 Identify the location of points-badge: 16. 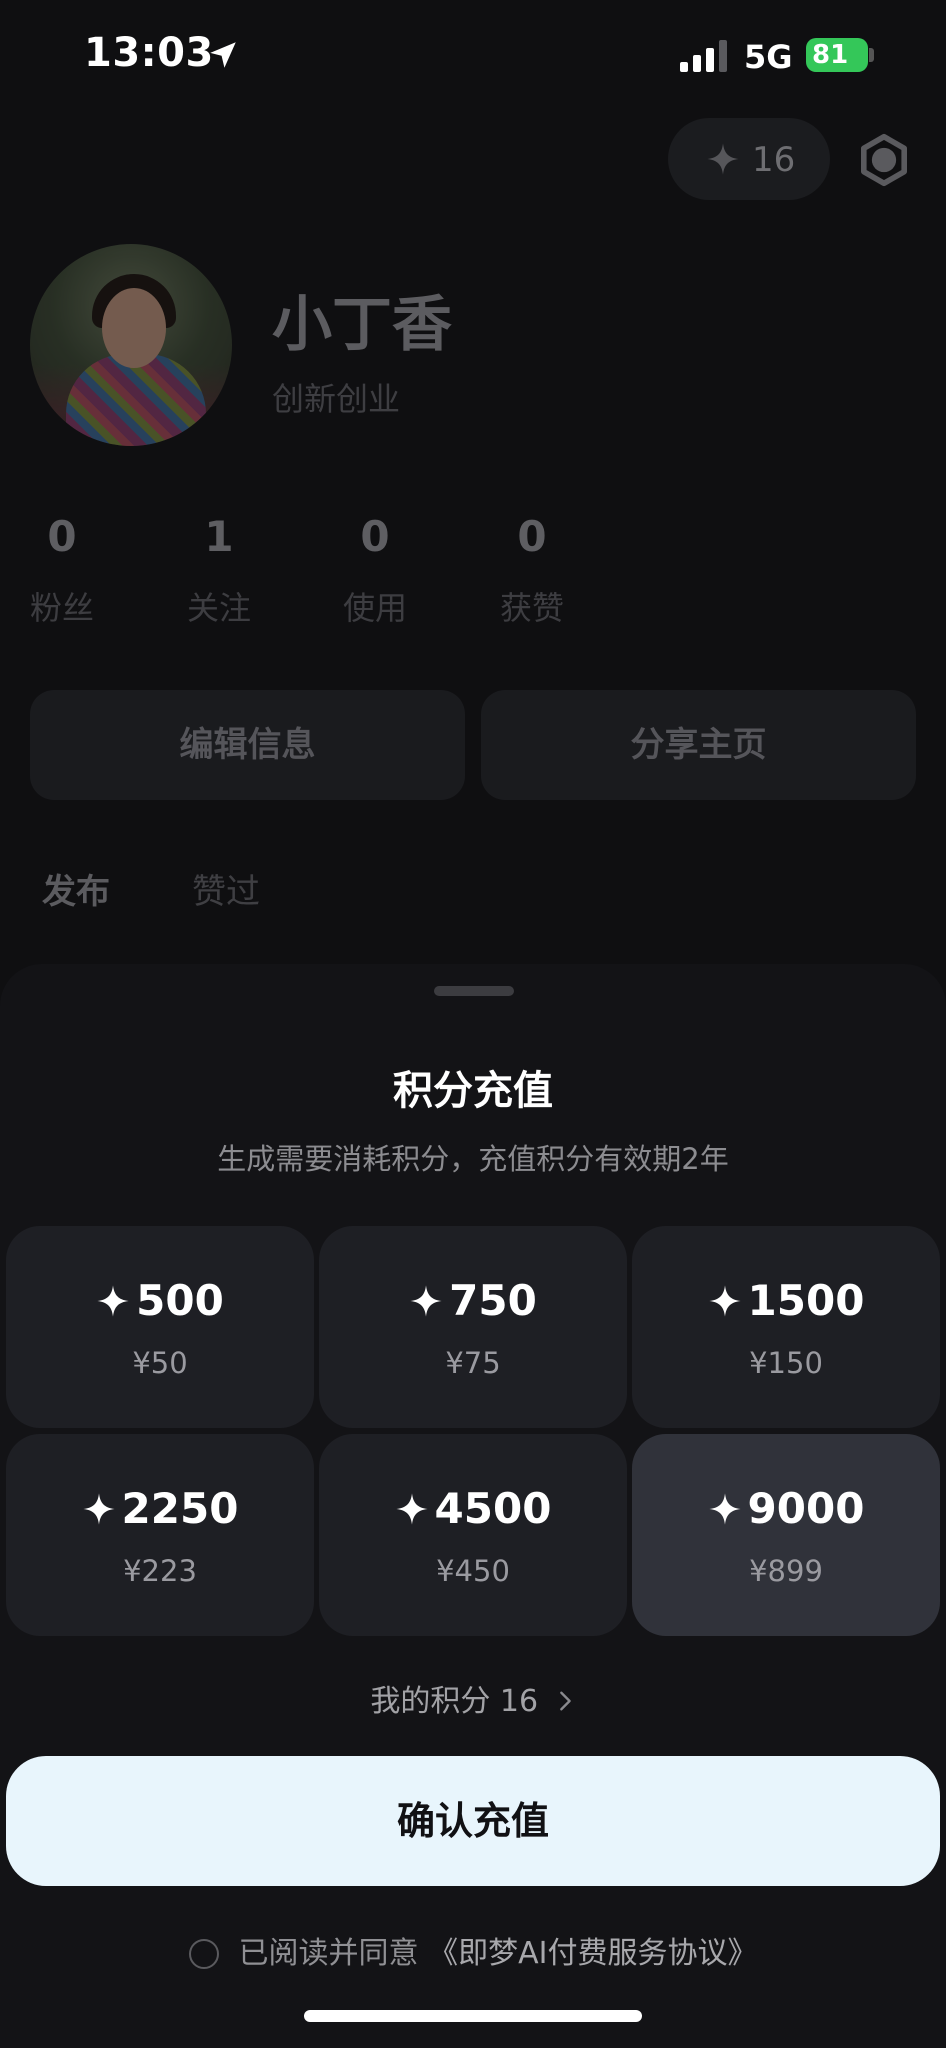
(749, 159).